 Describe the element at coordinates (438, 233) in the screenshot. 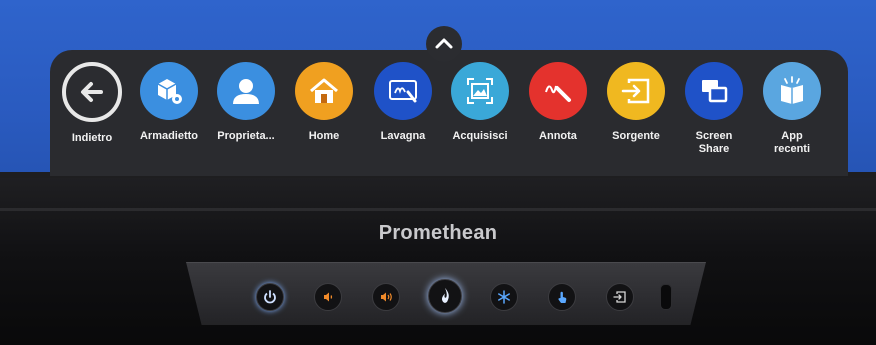

I see `brand-logo: Promethean` at that location.